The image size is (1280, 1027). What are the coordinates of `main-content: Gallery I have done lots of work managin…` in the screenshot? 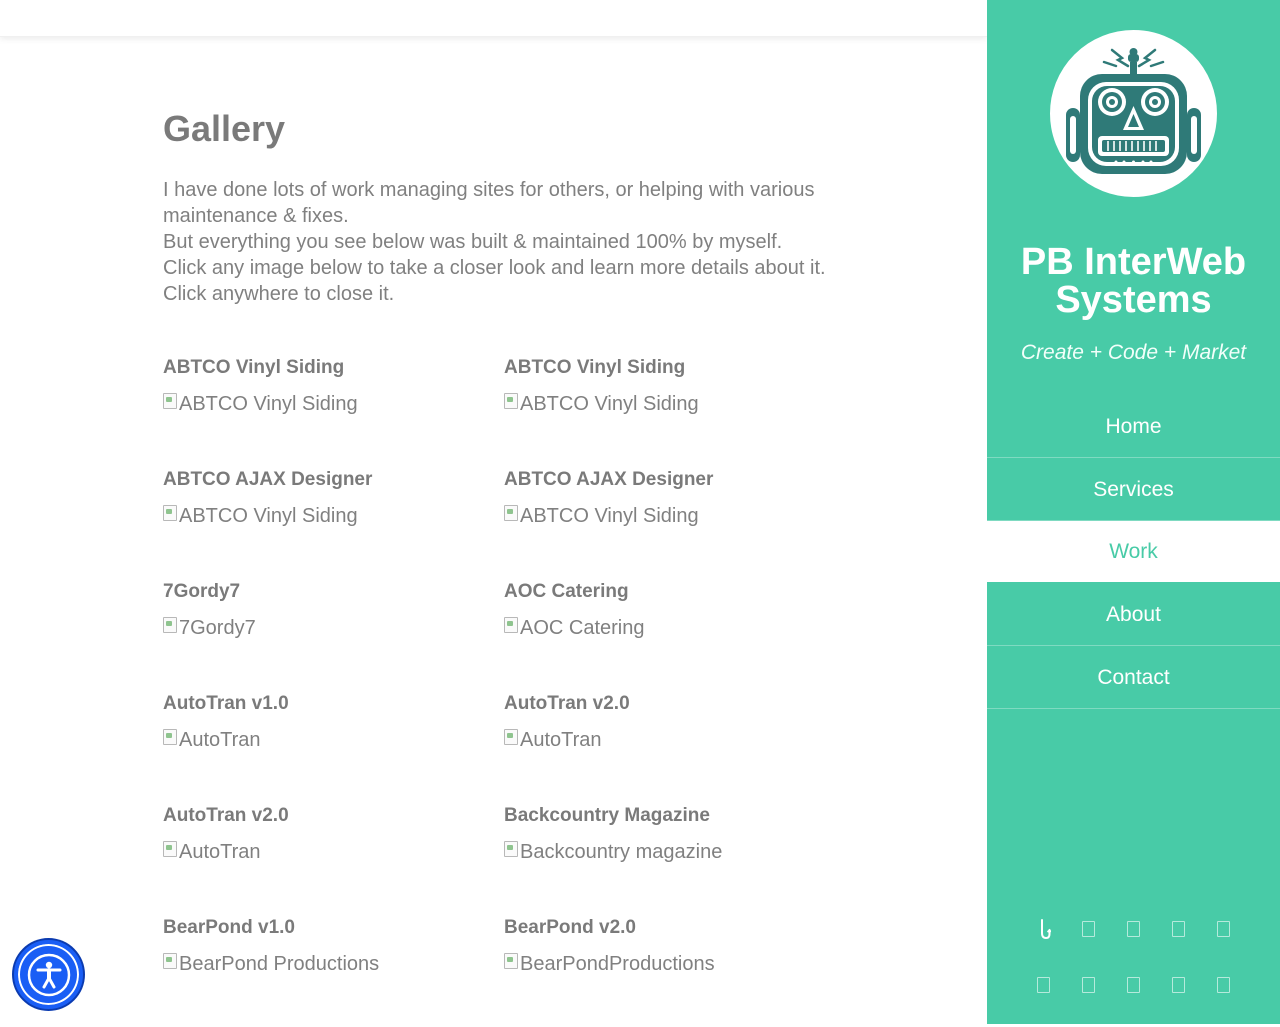 It's located at (503, 206).